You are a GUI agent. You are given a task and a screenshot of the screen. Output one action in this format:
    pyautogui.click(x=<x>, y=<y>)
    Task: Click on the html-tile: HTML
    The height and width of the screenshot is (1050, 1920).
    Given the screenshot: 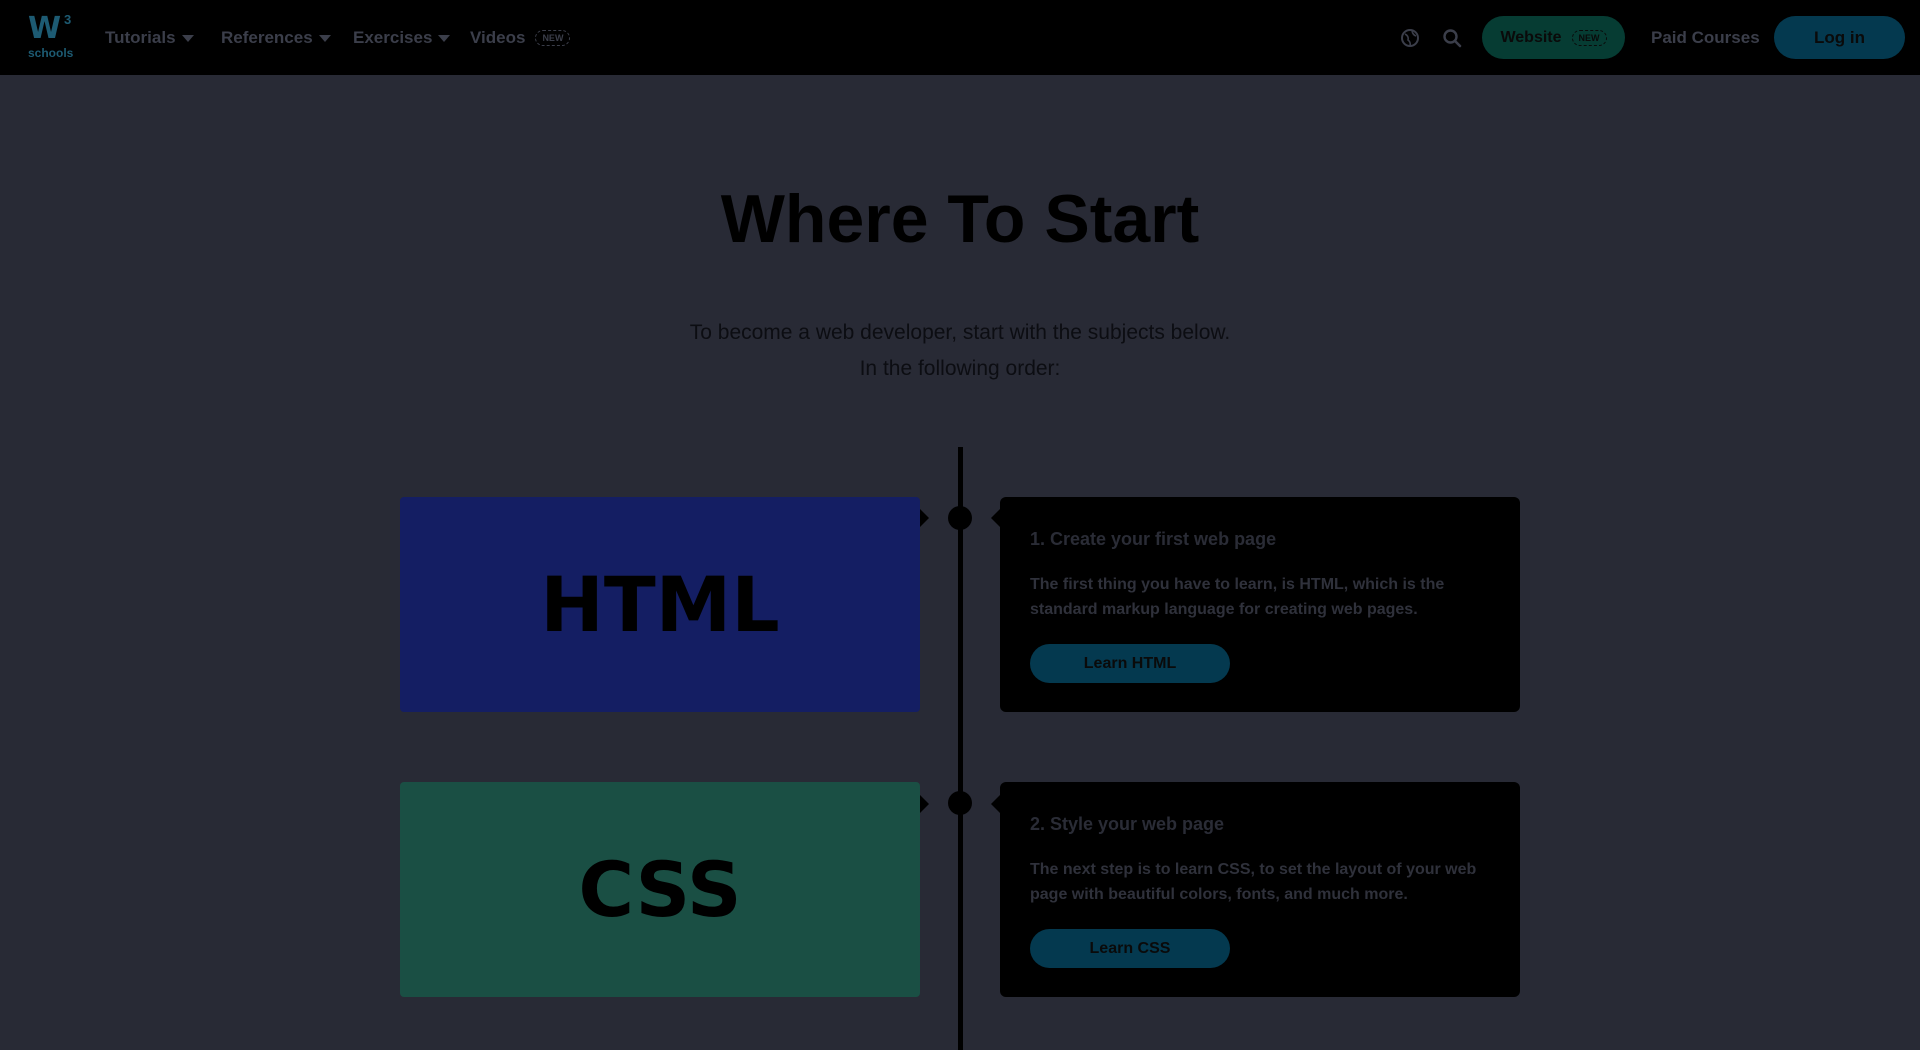 What is the action you would take?
    pyautogui.click(x=660, y=604)
    